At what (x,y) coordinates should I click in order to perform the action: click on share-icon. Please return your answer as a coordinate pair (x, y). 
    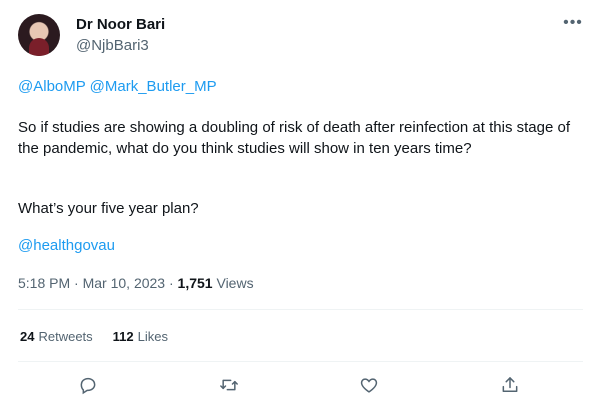
    Looking at the image, I should click on (510, 384).